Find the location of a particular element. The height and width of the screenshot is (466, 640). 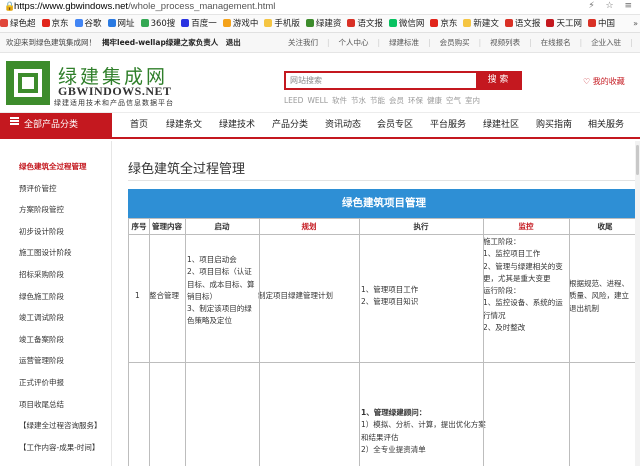

scrollbar-thumb is located at coordinates (637, 160).